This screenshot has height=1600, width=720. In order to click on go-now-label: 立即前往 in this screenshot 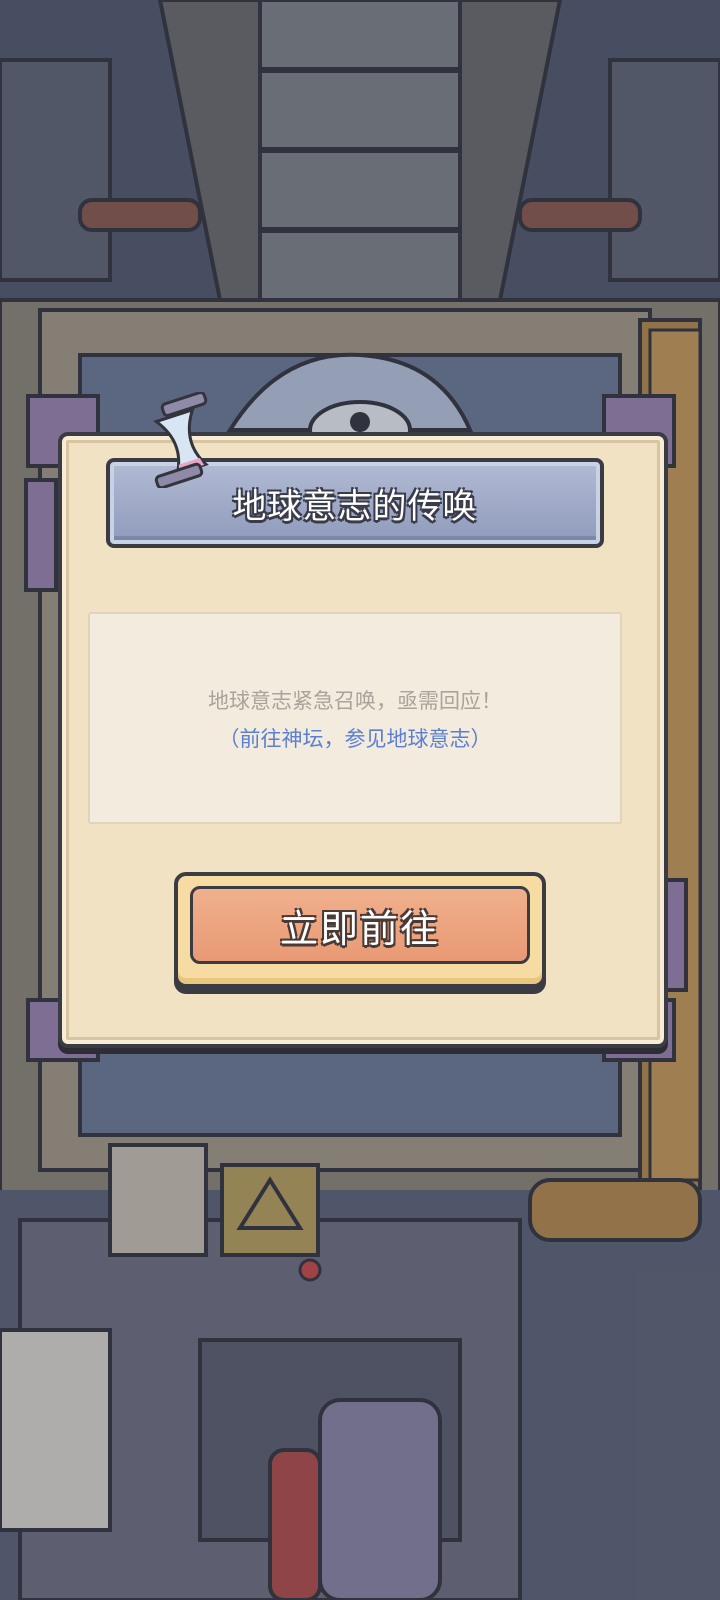, I will do `click(359, 928)`.